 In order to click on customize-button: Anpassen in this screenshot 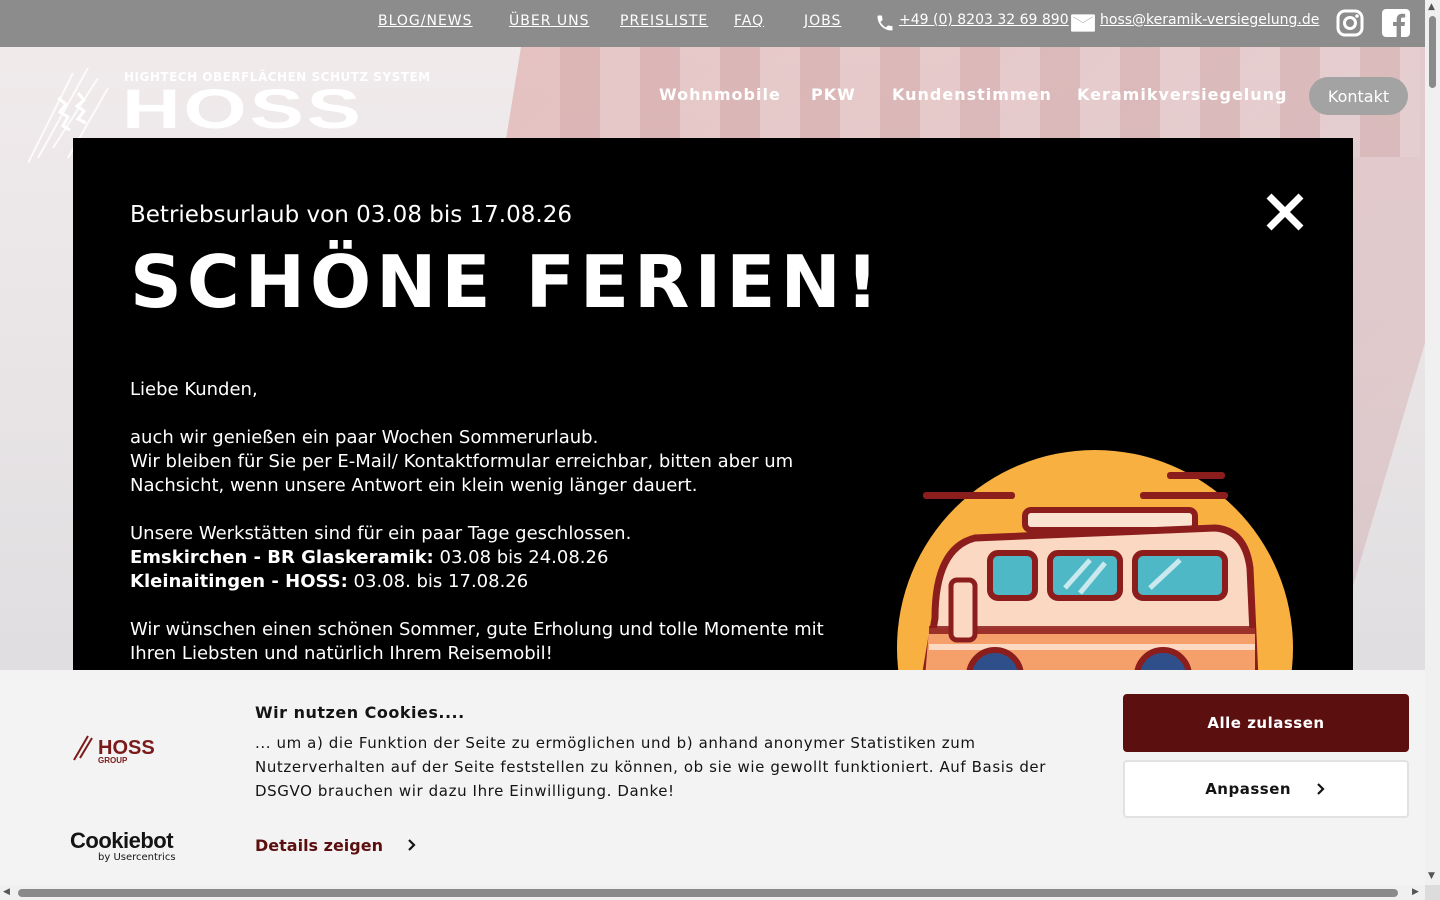, I will do `click(1266, 789)`.